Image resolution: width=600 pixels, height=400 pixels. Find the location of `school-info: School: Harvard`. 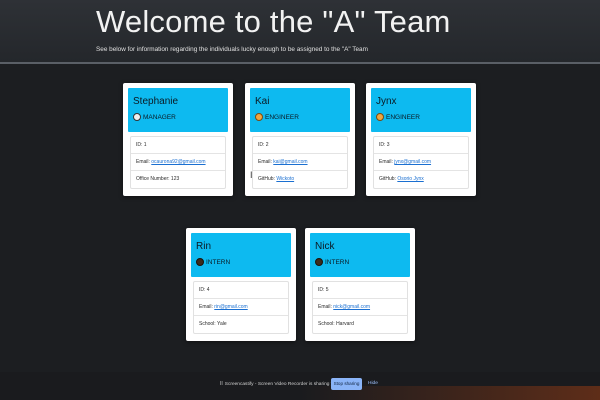

school-info: School: Harvard is located at coordinates (336, 324).